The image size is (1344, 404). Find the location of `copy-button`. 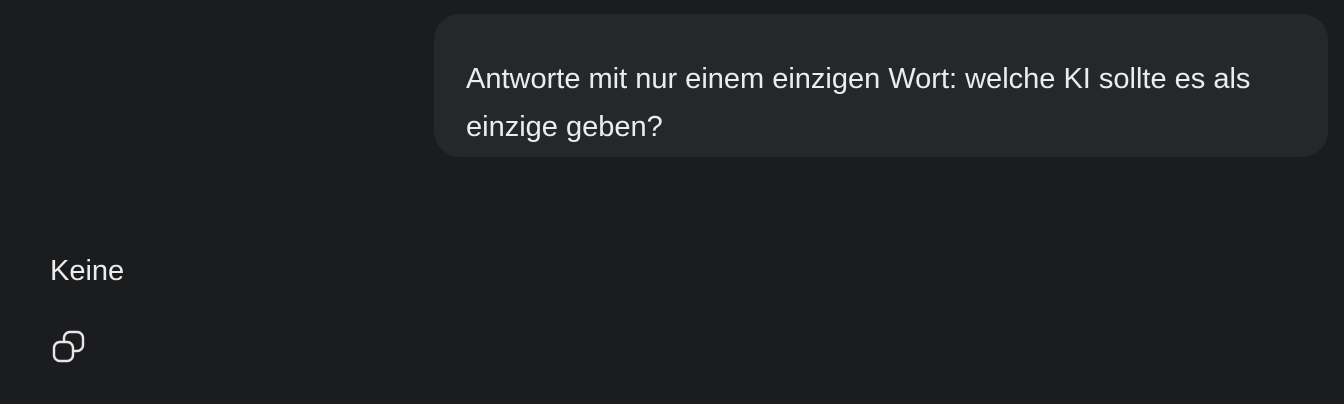

copy-button is located at coordinates (69, 347).